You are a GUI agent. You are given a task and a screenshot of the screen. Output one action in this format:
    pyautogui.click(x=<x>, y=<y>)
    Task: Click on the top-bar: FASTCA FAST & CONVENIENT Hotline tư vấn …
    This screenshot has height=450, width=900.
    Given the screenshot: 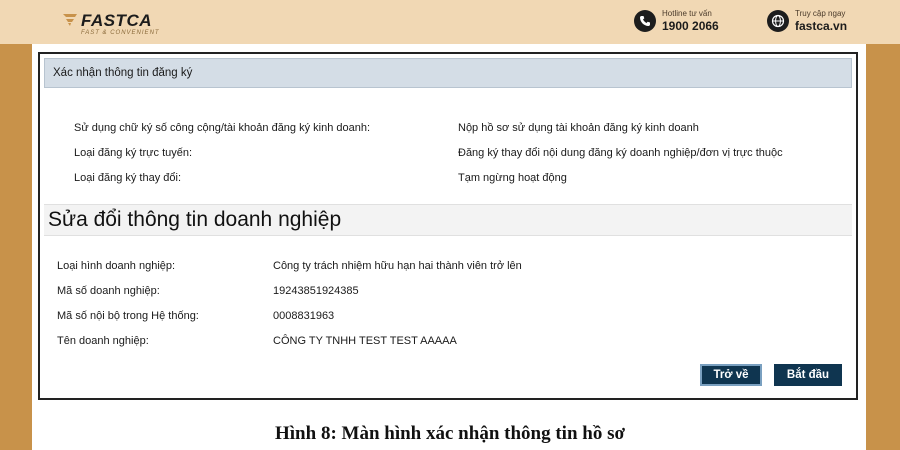 What is the action you would take?
    pyautogui.click(x=450, y=22)
    